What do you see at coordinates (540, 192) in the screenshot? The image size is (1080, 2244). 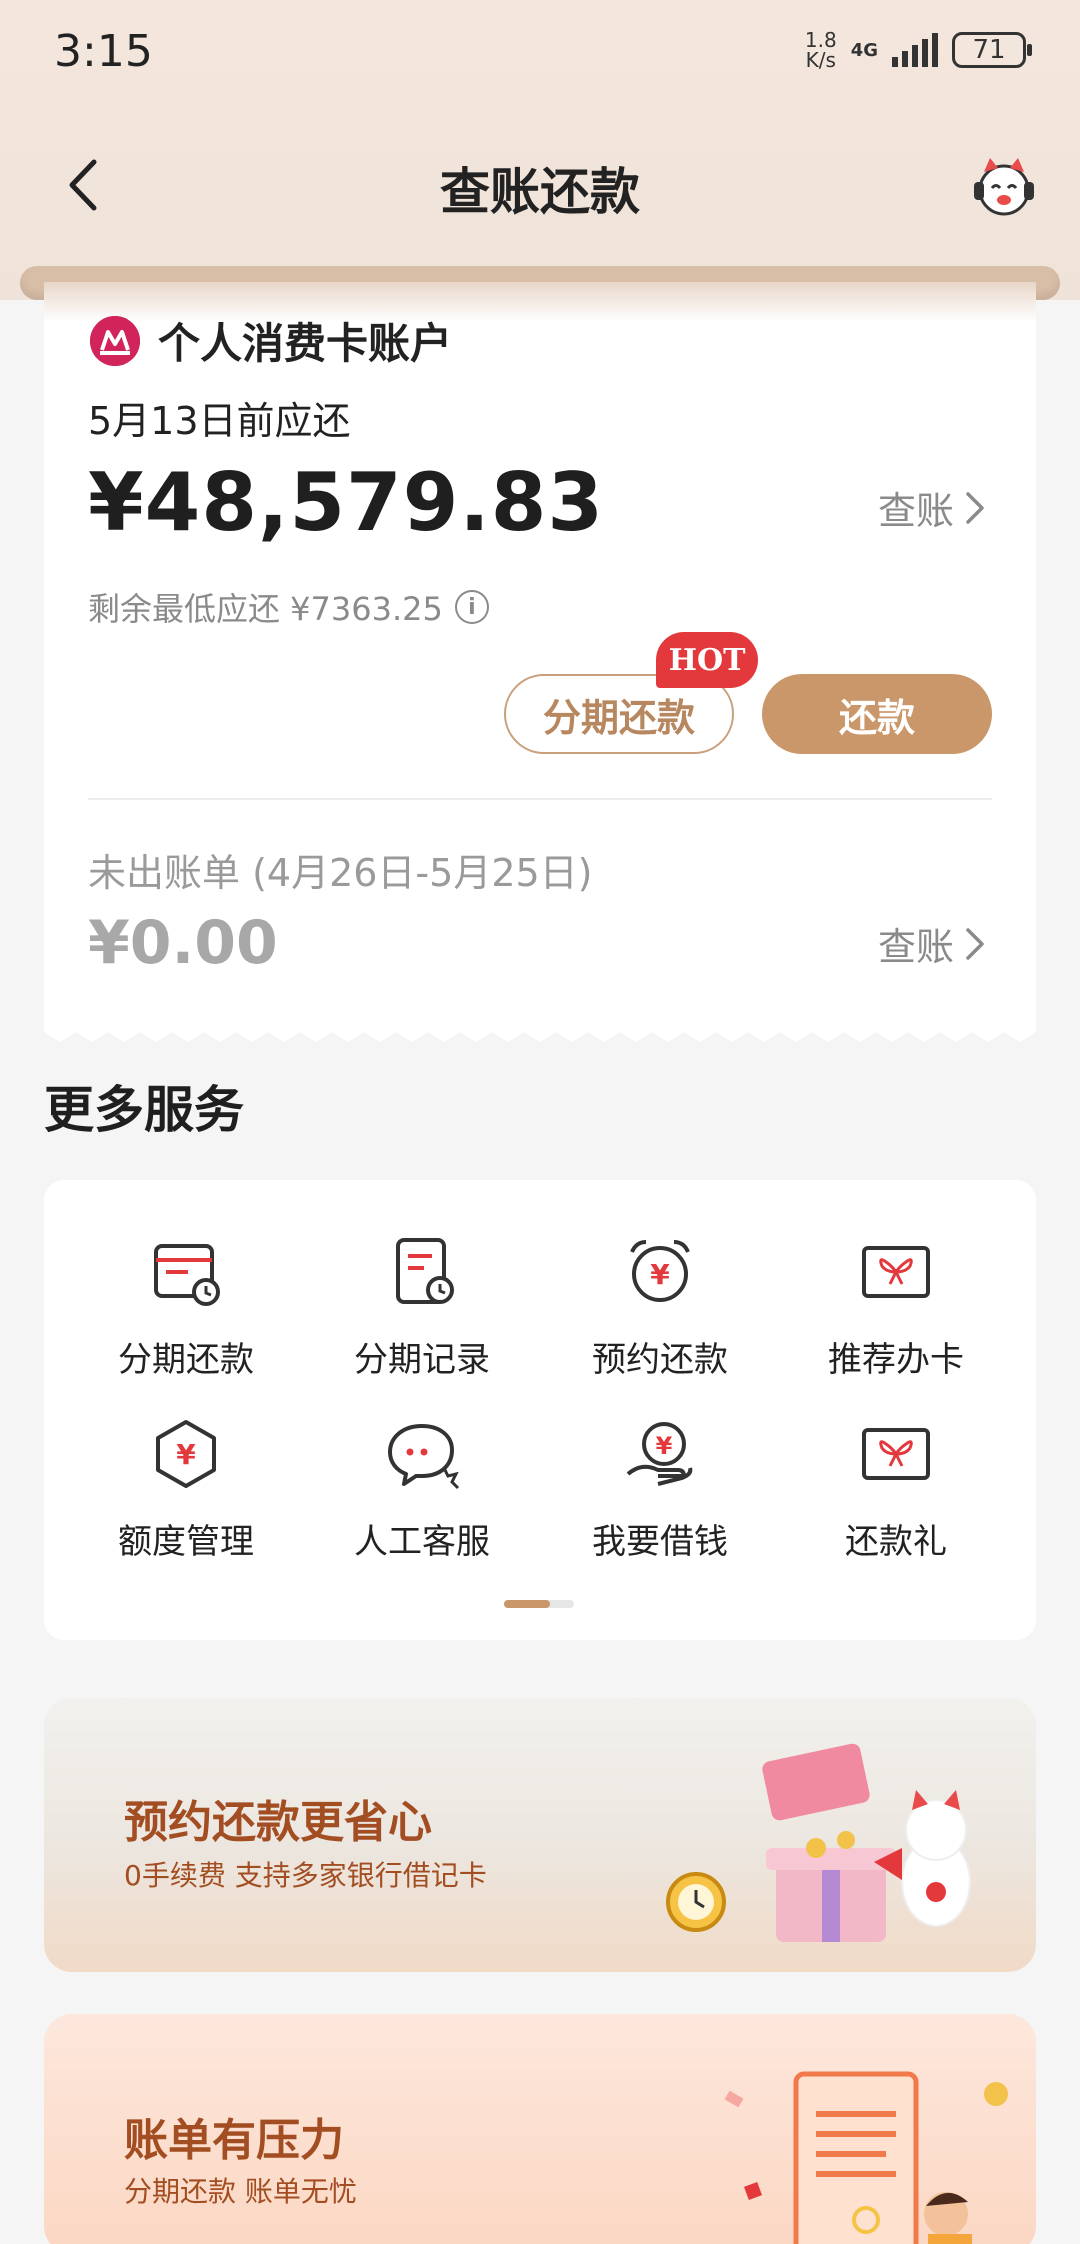 I see `page-title: 查账还款` at bounding box center [540, 192].